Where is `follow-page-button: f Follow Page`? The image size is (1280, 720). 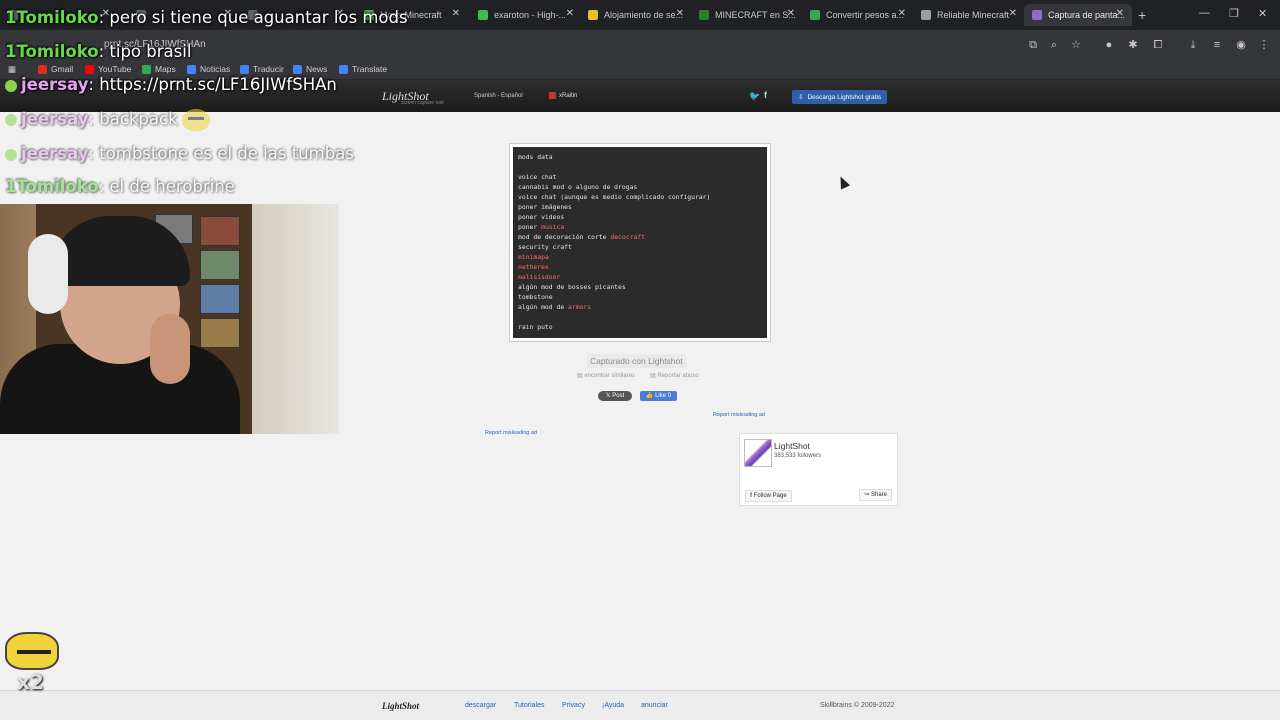 follow-page-button: f Follow Page is located at coordinates (768, 496).